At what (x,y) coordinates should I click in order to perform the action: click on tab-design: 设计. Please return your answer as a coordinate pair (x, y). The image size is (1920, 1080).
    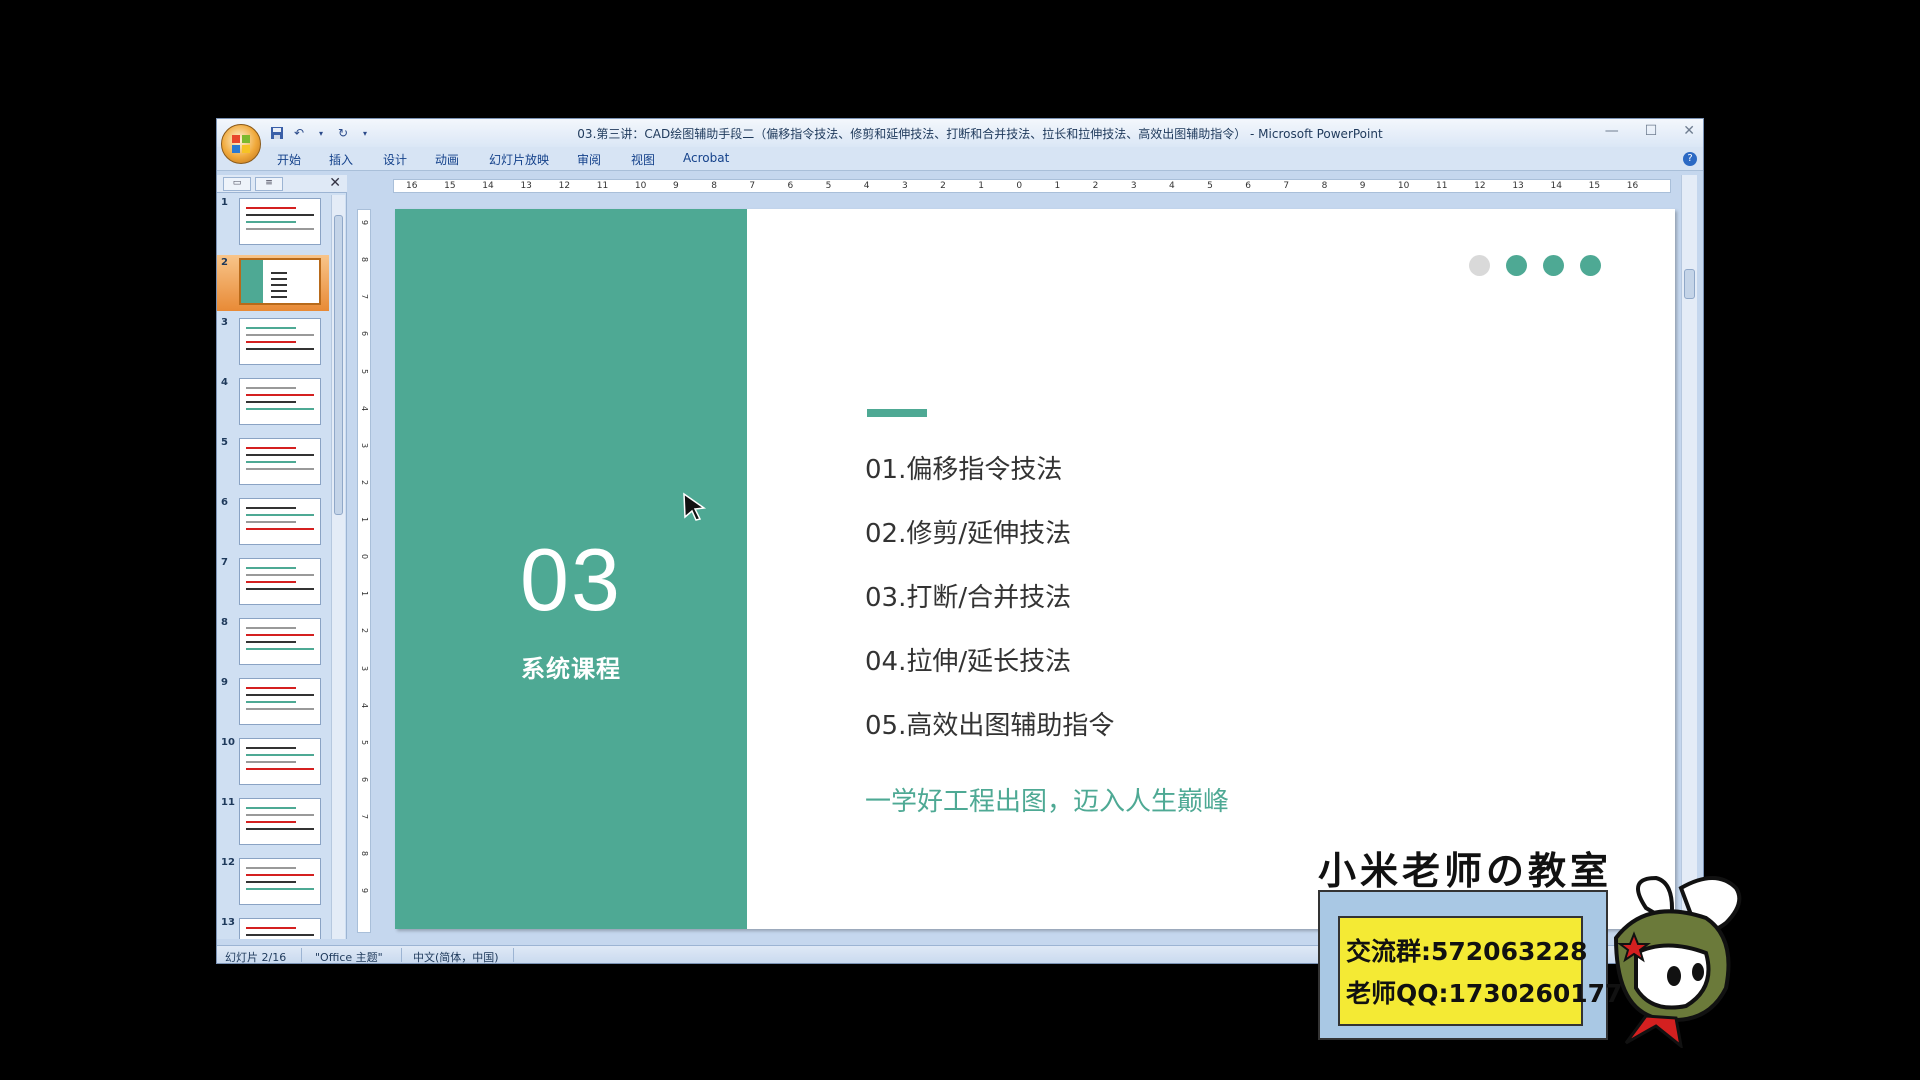
    Looking at the image, I should click on (395, 159).